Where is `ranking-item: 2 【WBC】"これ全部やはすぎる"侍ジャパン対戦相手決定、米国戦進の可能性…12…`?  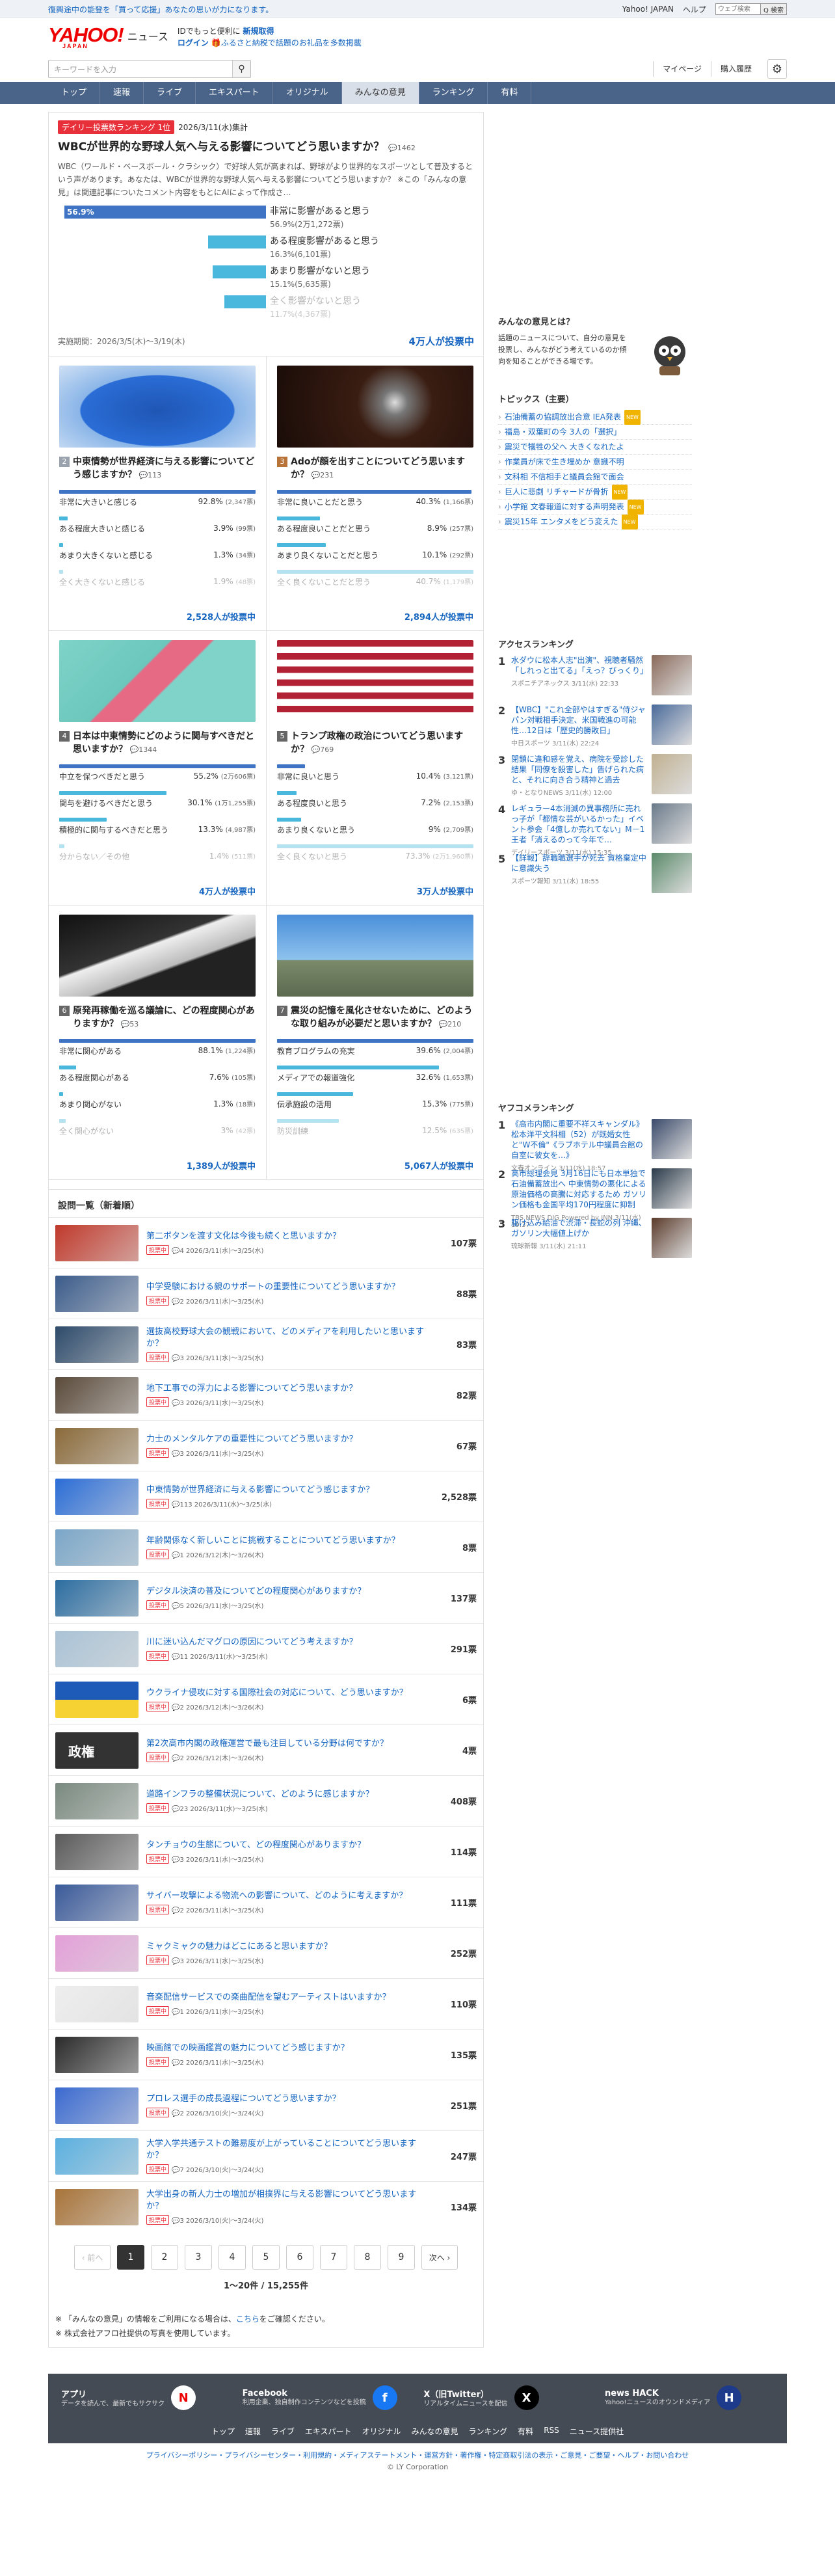
ranking-item: 2 【WBC】"これ全部やはすぎる"侍ジャパン対戦相手決定、米国戦進の可能性…12… is located at coordinates (595, 725).